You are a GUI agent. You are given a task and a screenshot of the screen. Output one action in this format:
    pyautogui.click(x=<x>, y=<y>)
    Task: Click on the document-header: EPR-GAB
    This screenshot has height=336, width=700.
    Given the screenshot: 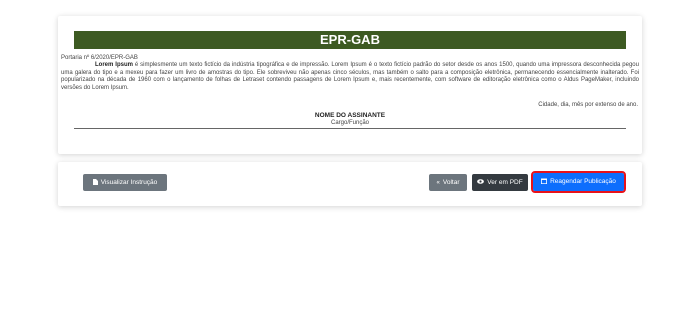 What is the action you would take?
    pyautogui.click(x=350, y=40)
    